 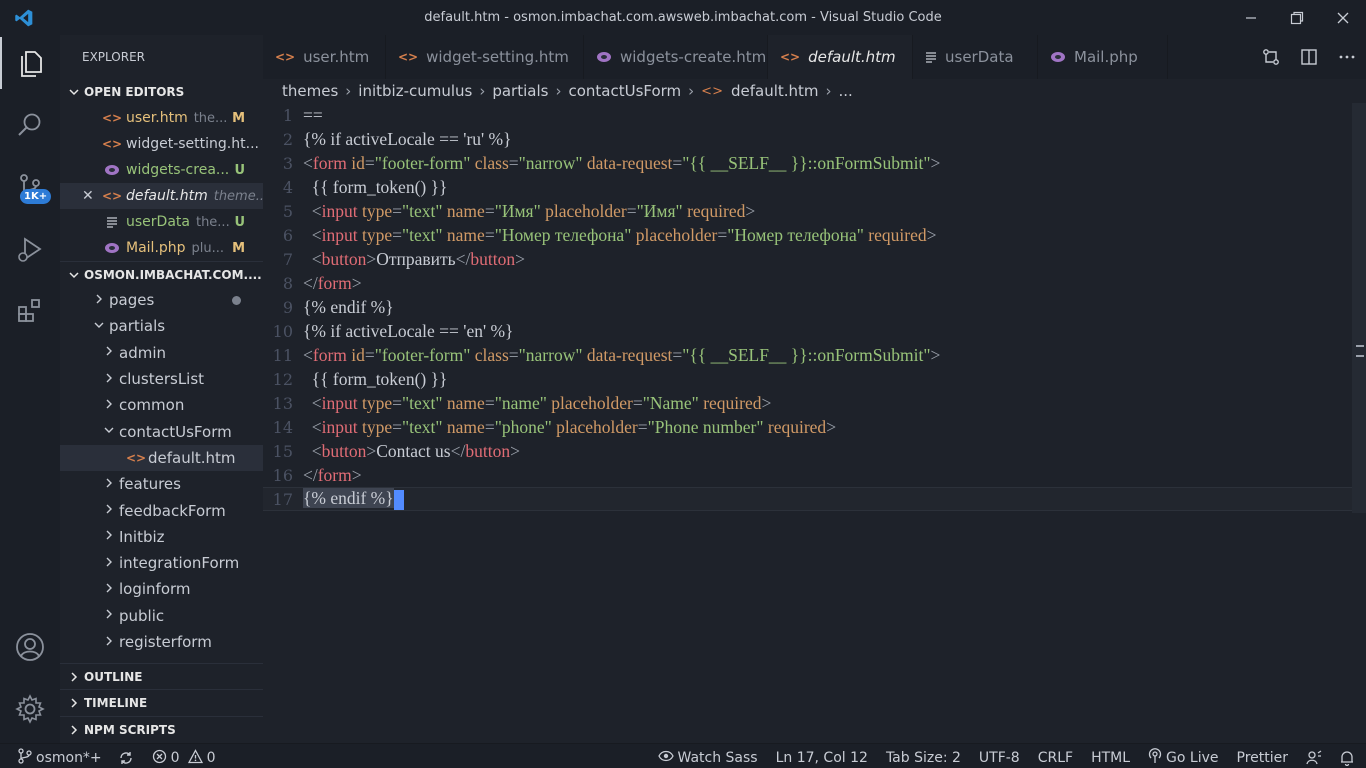 What do you see at coordinates (142, 615) in the screenshot?
I see `file-tree-label: public` at bounding box center [142, 615].